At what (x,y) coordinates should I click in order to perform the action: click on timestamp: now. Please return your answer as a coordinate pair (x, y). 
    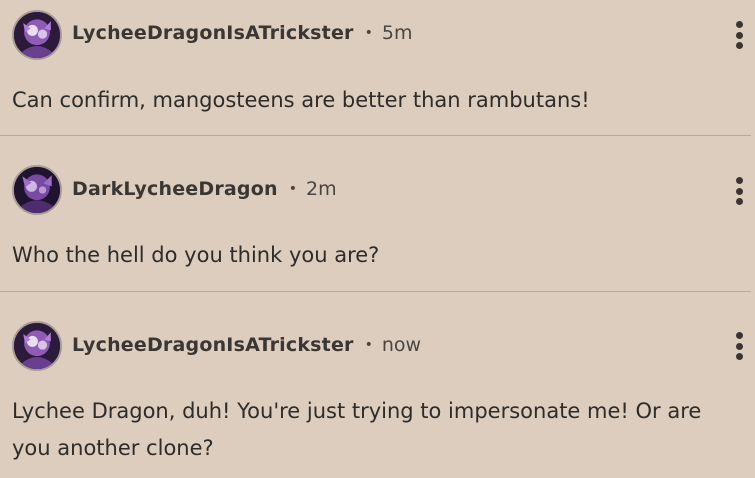
    Looking at the image, I should click on (401, 345).